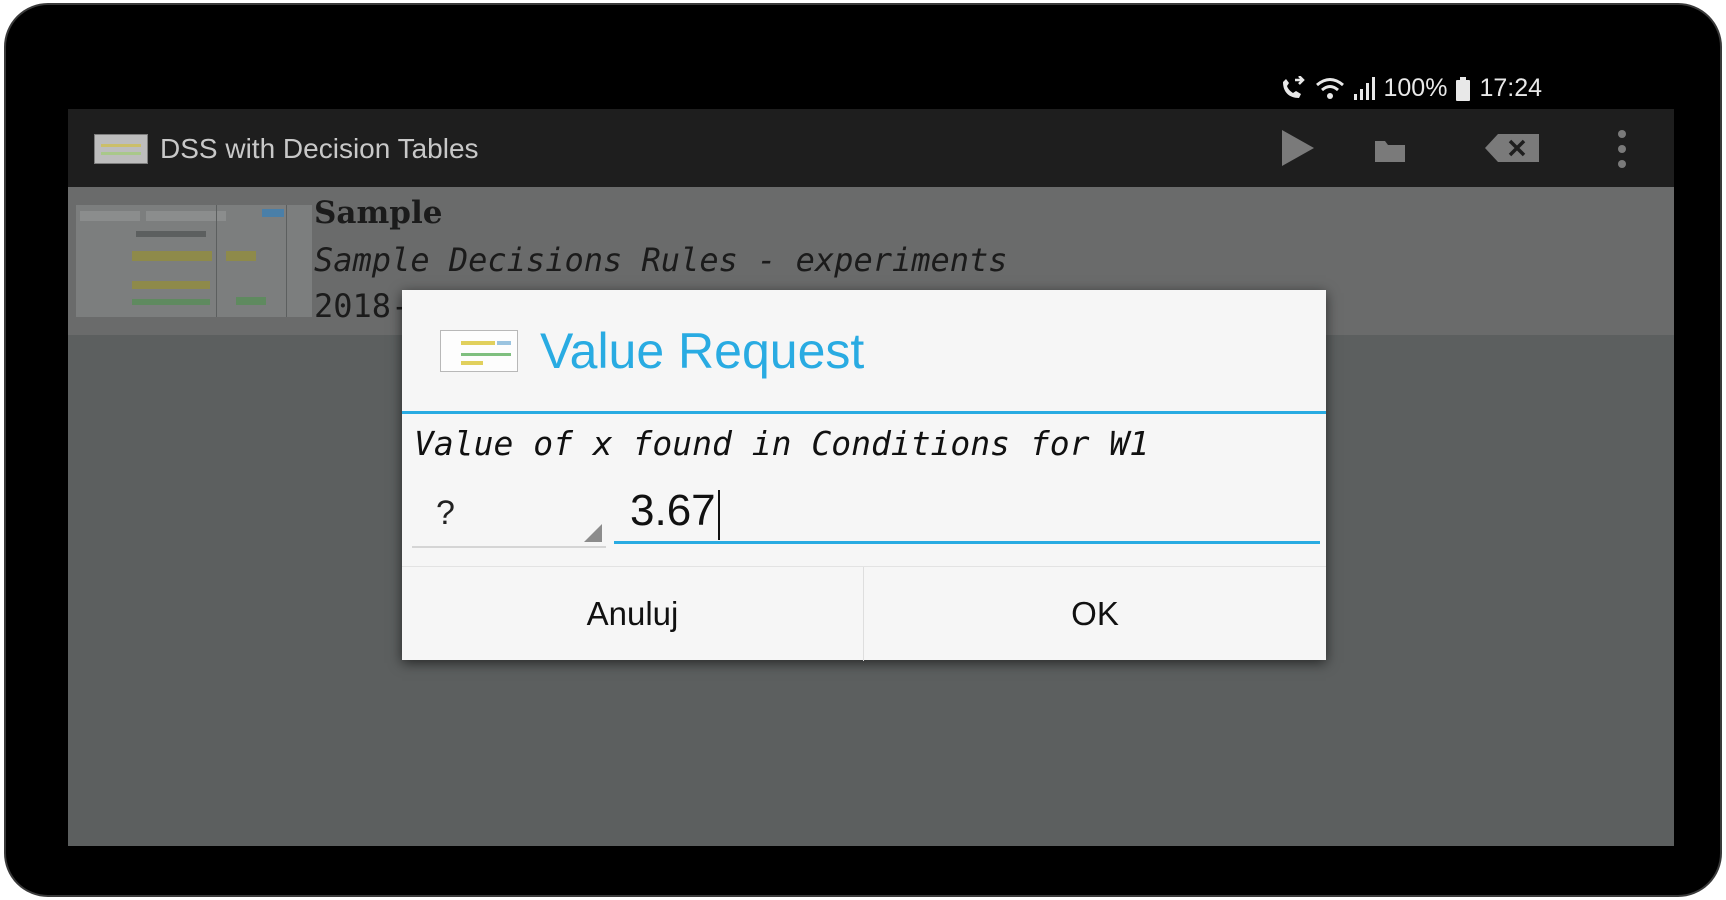  Describe the element at coordinates (702, 351) in the screenshot. I see `dialog-title: Value Request` at that location.